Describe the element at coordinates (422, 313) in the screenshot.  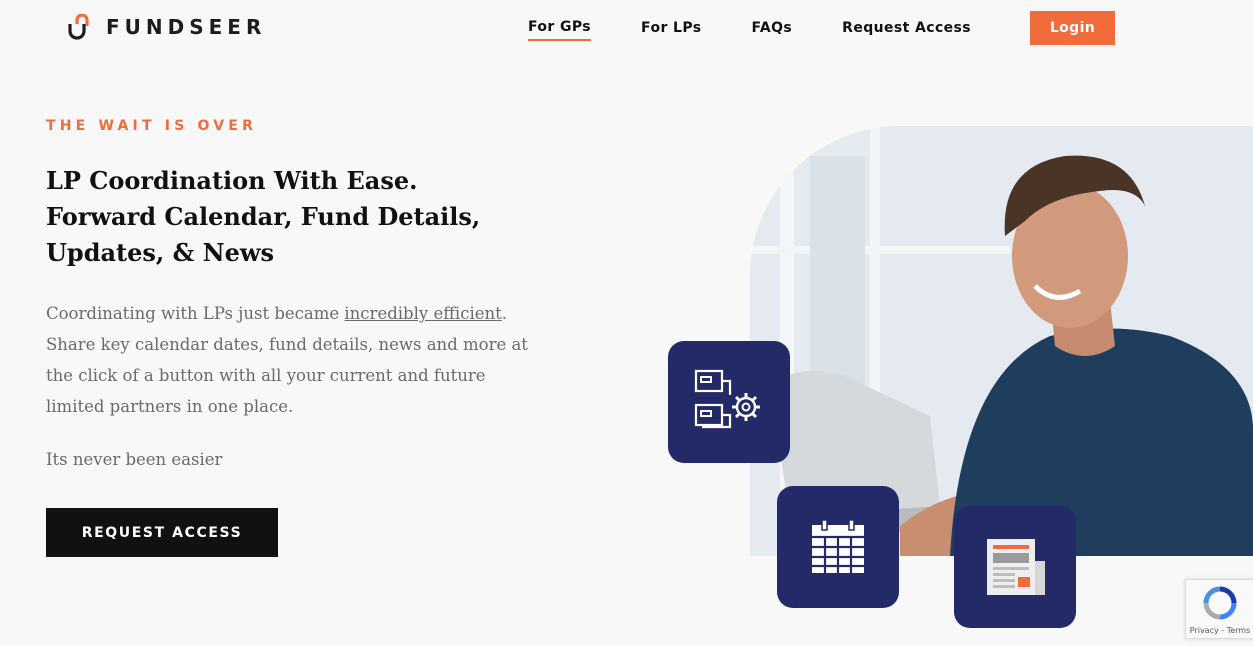
I see `incredibly-efficient-link: incredibly efficient` at that location.